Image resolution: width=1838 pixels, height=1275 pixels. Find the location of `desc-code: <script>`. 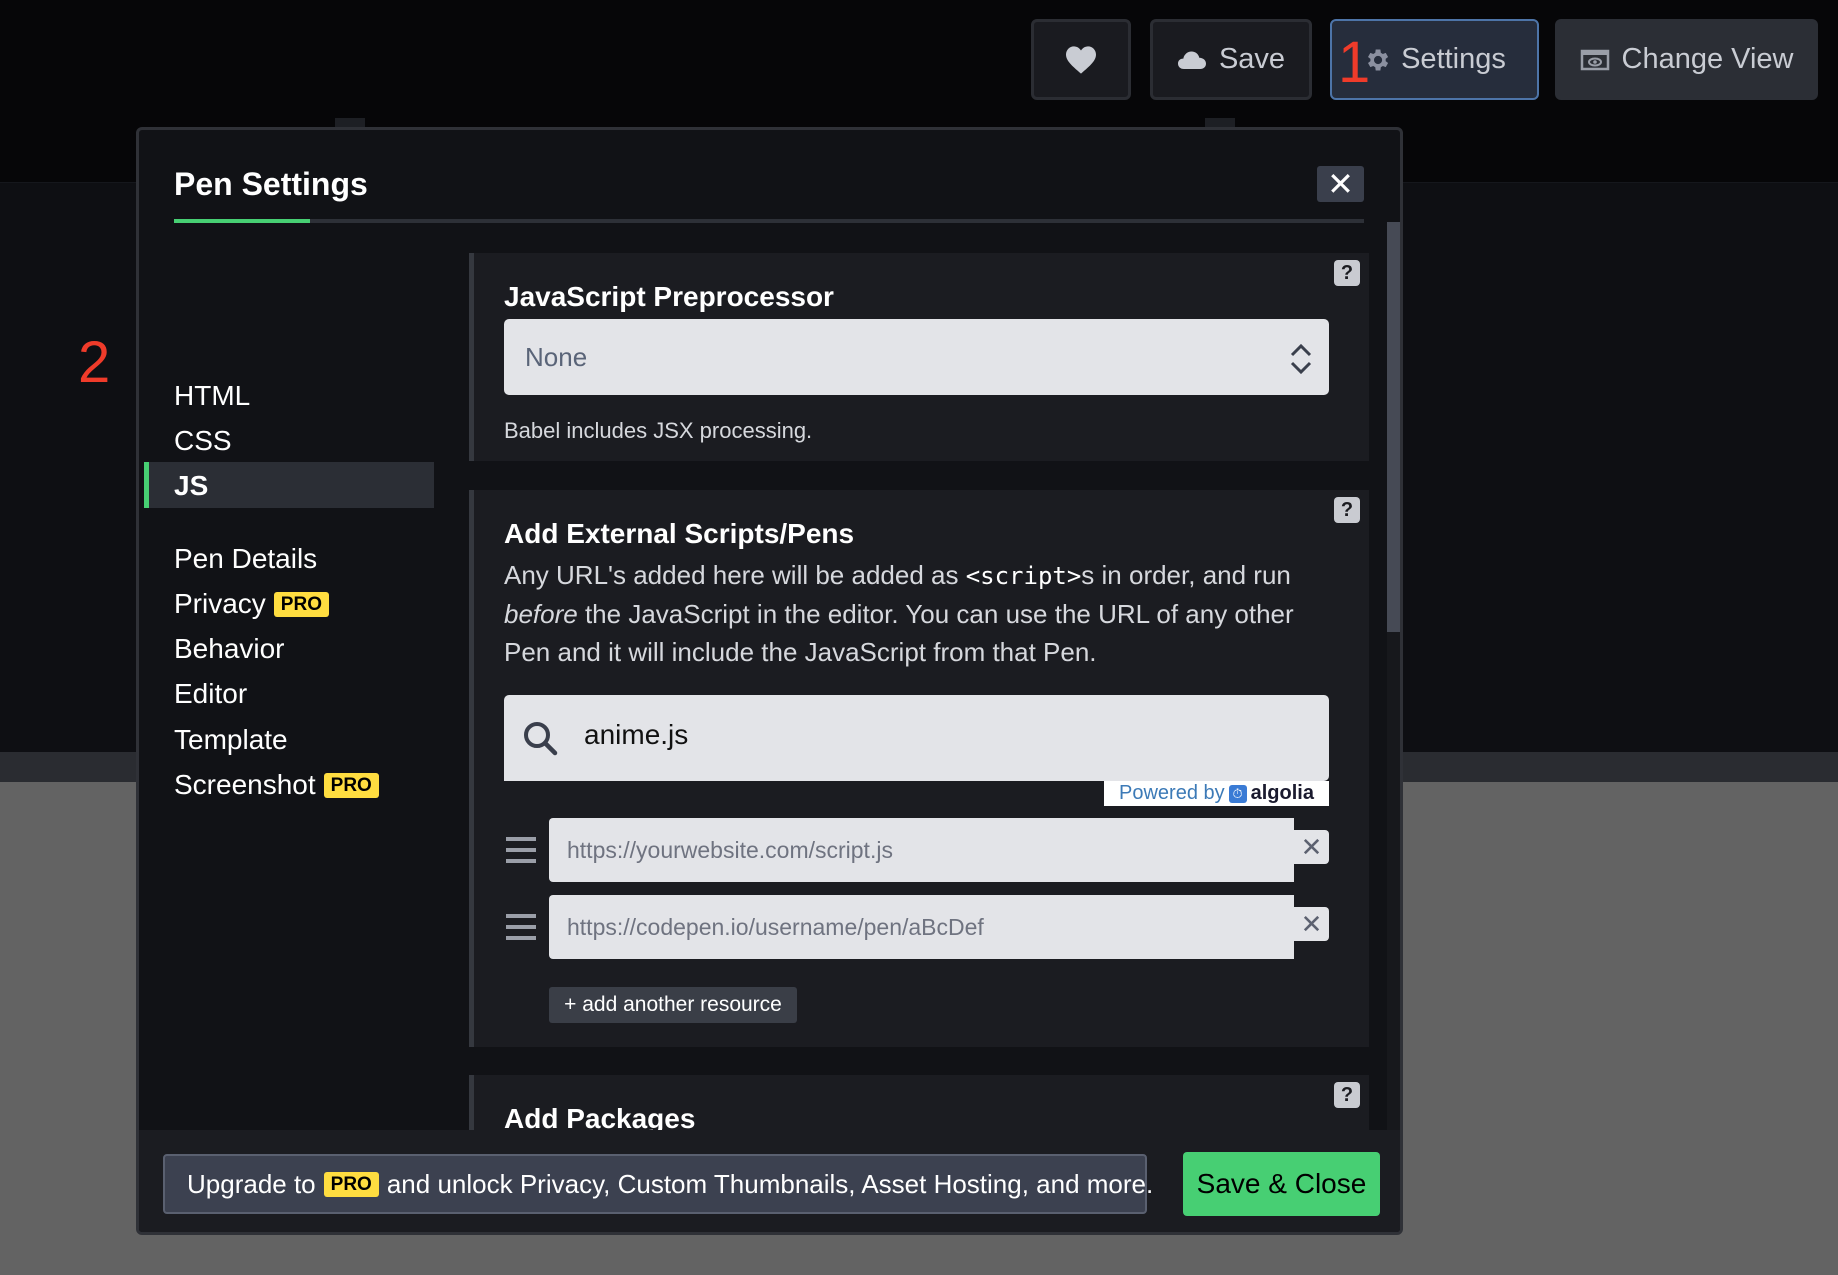

desc-code: <script> is located at coordinates (1023, 576).